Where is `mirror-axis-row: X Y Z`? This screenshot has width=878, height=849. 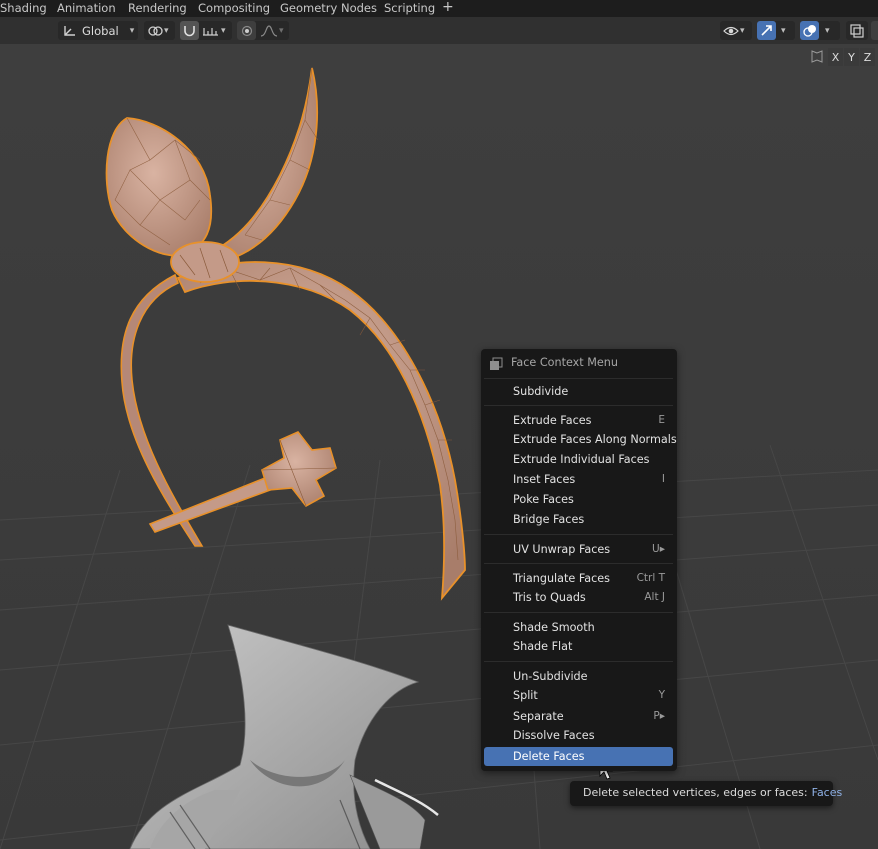
mirror-axis-row: X Y Z is located at coordinates (841, 57).